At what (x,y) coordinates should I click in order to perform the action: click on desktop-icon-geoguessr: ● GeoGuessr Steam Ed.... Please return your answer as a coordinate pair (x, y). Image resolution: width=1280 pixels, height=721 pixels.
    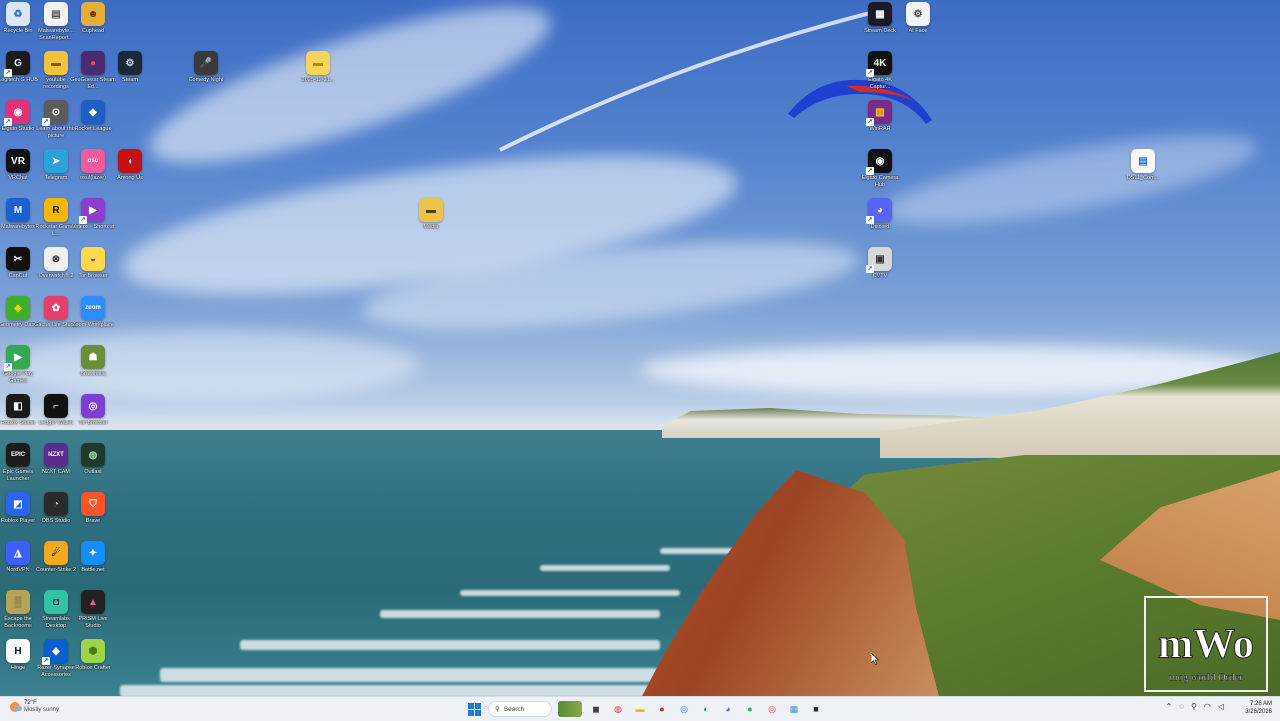
    Looking at the image, I should click on (93, 75).